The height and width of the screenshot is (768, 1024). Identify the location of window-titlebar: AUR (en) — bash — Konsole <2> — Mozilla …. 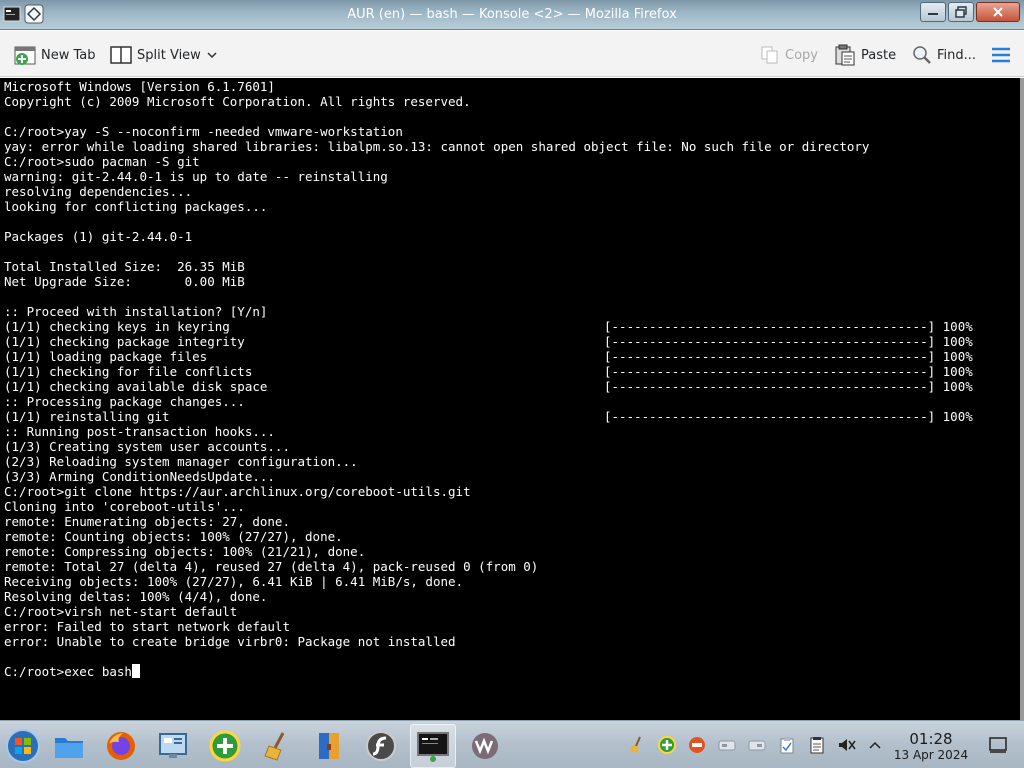
(512, 15).